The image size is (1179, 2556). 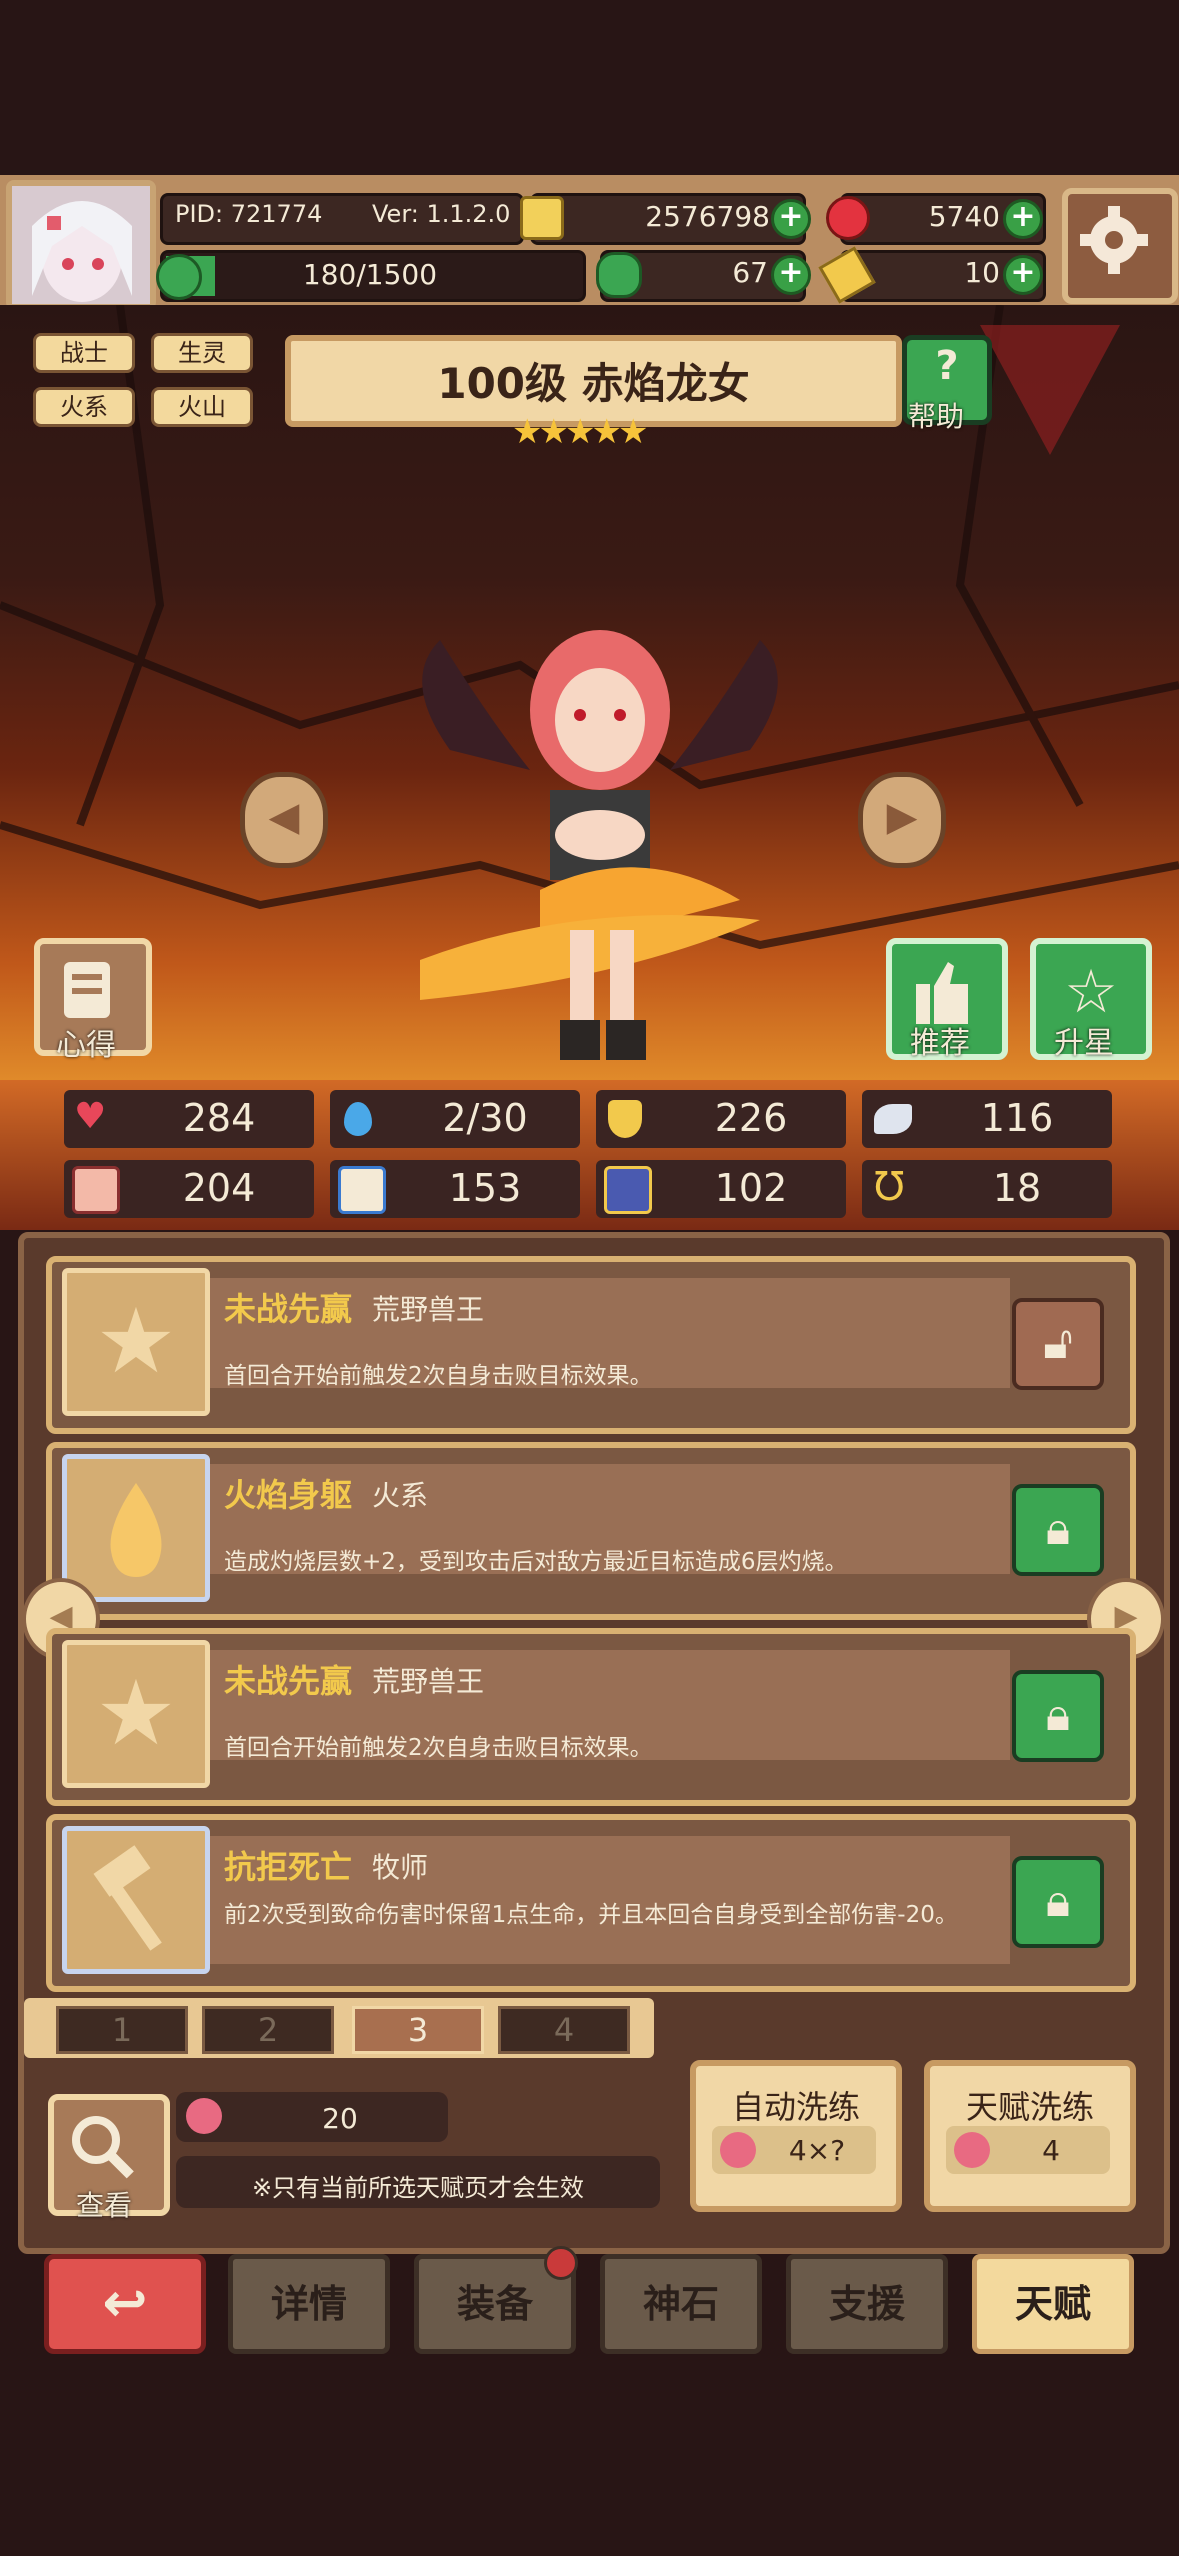 What do you see at coordinates (455, 1119) in the screenshot?
I see `stat-mana: 2/30` at bounding box center [455, 1119].